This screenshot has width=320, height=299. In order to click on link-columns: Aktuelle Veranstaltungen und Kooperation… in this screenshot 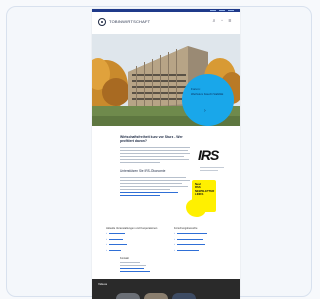, I will do `click(169, 240)`.